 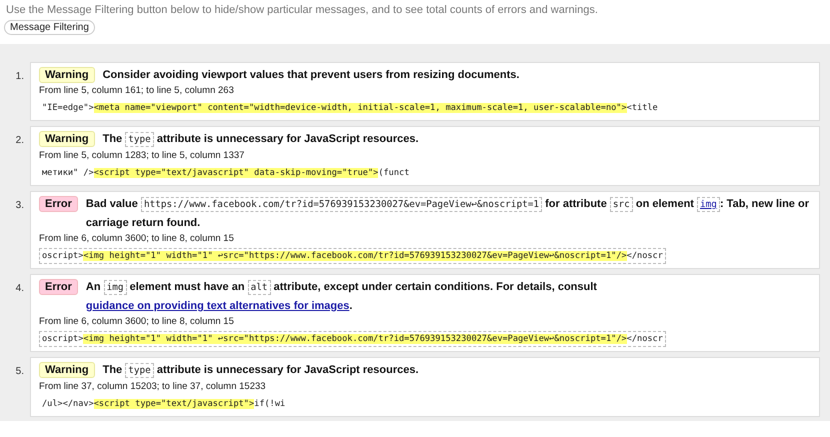 I want to click on message-number: 3., so click(x=19, y=205).